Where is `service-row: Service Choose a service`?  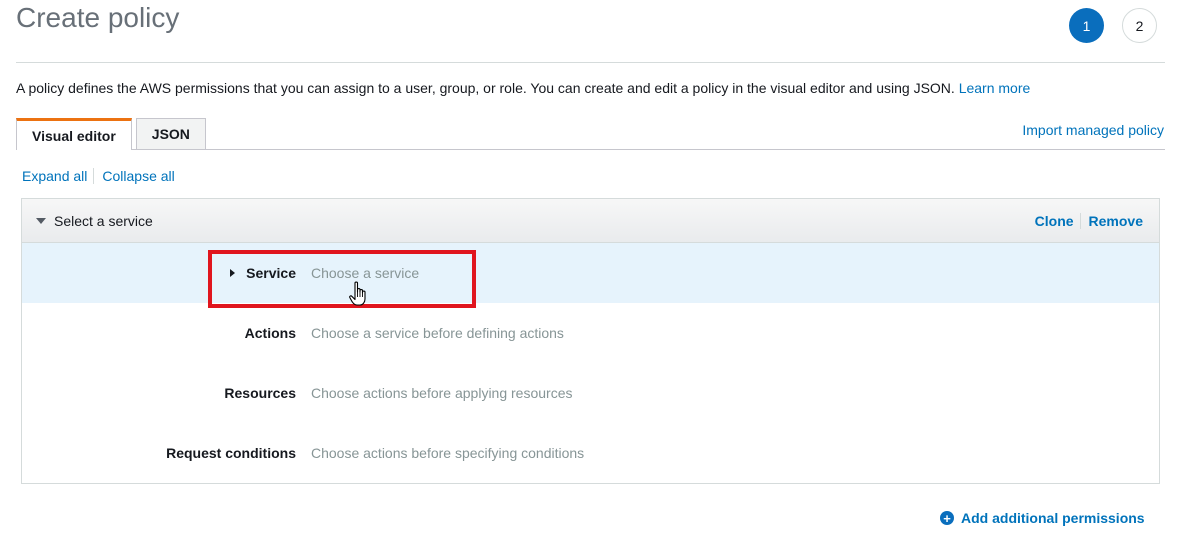 service-row: Service Choose a service is located at coordinates (590, 273).